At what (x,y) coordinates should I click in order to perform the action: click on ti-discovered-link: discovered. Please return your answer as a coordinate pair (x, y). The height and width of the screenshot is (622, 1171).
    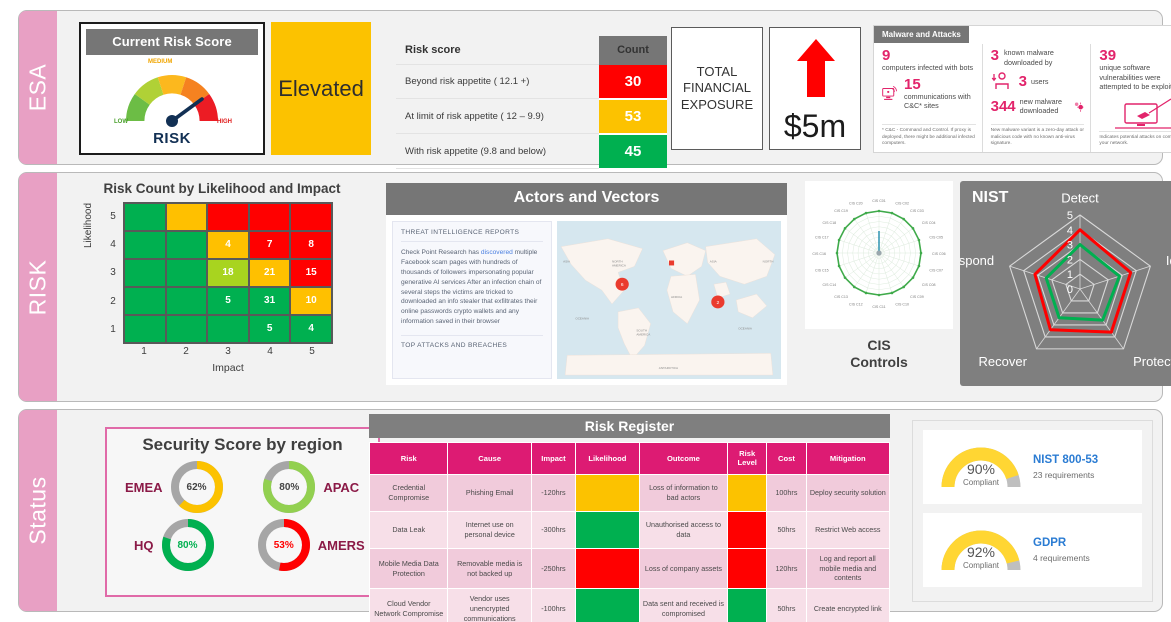
    Looking at the image, I should click on (497, 252).